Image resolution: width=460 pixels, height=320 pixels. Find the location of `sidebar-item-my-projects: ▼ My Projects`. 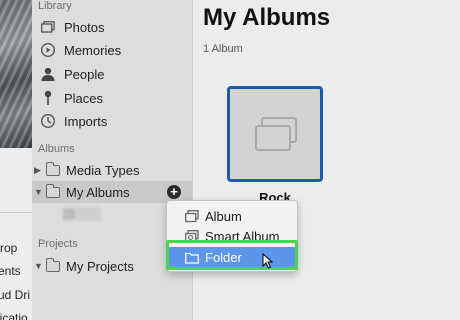

sidebar-item-my-projects: ▼ My Projects is located at coordinates (84, 266).